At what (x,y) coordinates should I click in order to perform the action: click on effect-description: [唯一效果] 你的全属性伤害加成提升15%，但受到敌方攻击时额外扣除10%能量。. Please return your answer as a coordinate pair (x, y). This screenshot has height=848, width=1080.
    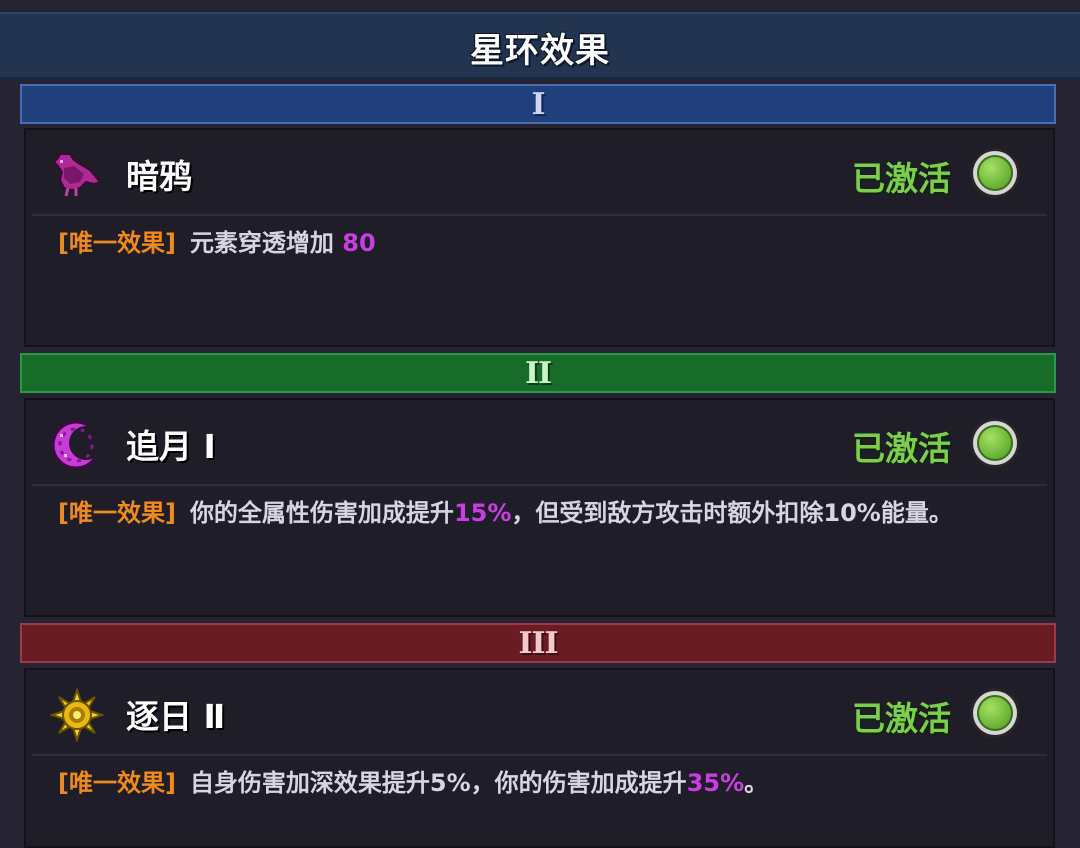
    Looking at the image, I should click on (540, 513).